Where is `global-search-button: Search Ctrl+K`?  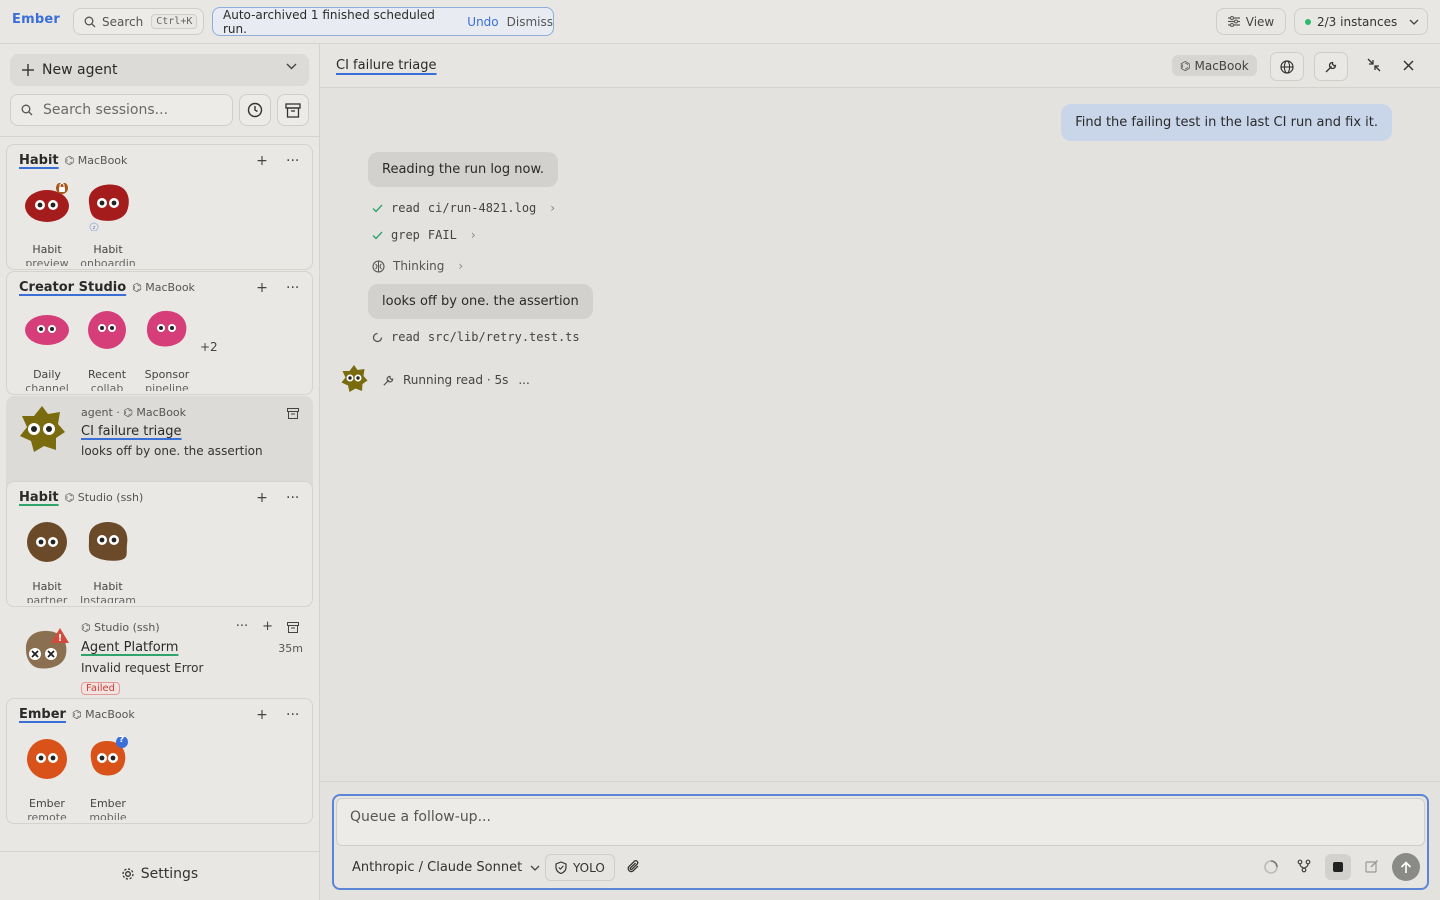 global-search-button: Search Ctrl+K is located at coordinates (138, 21).